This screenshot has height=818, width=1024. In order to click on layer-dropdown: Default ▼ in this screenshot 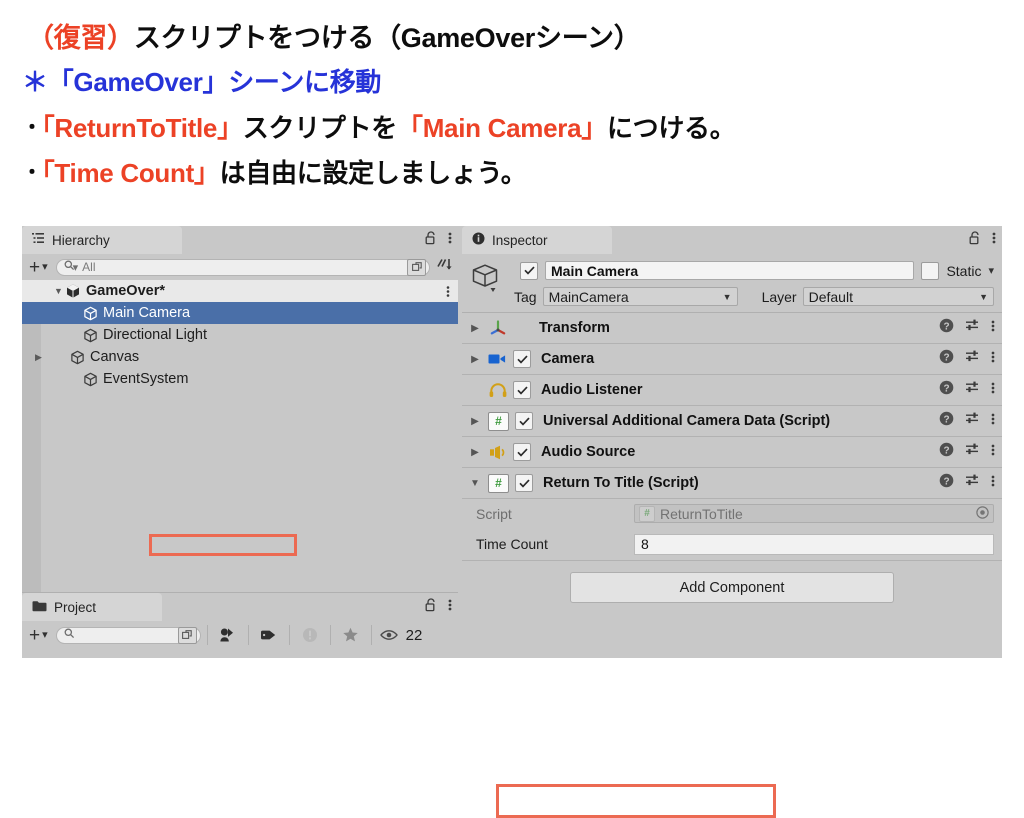, I will do `click(898, 296)`.